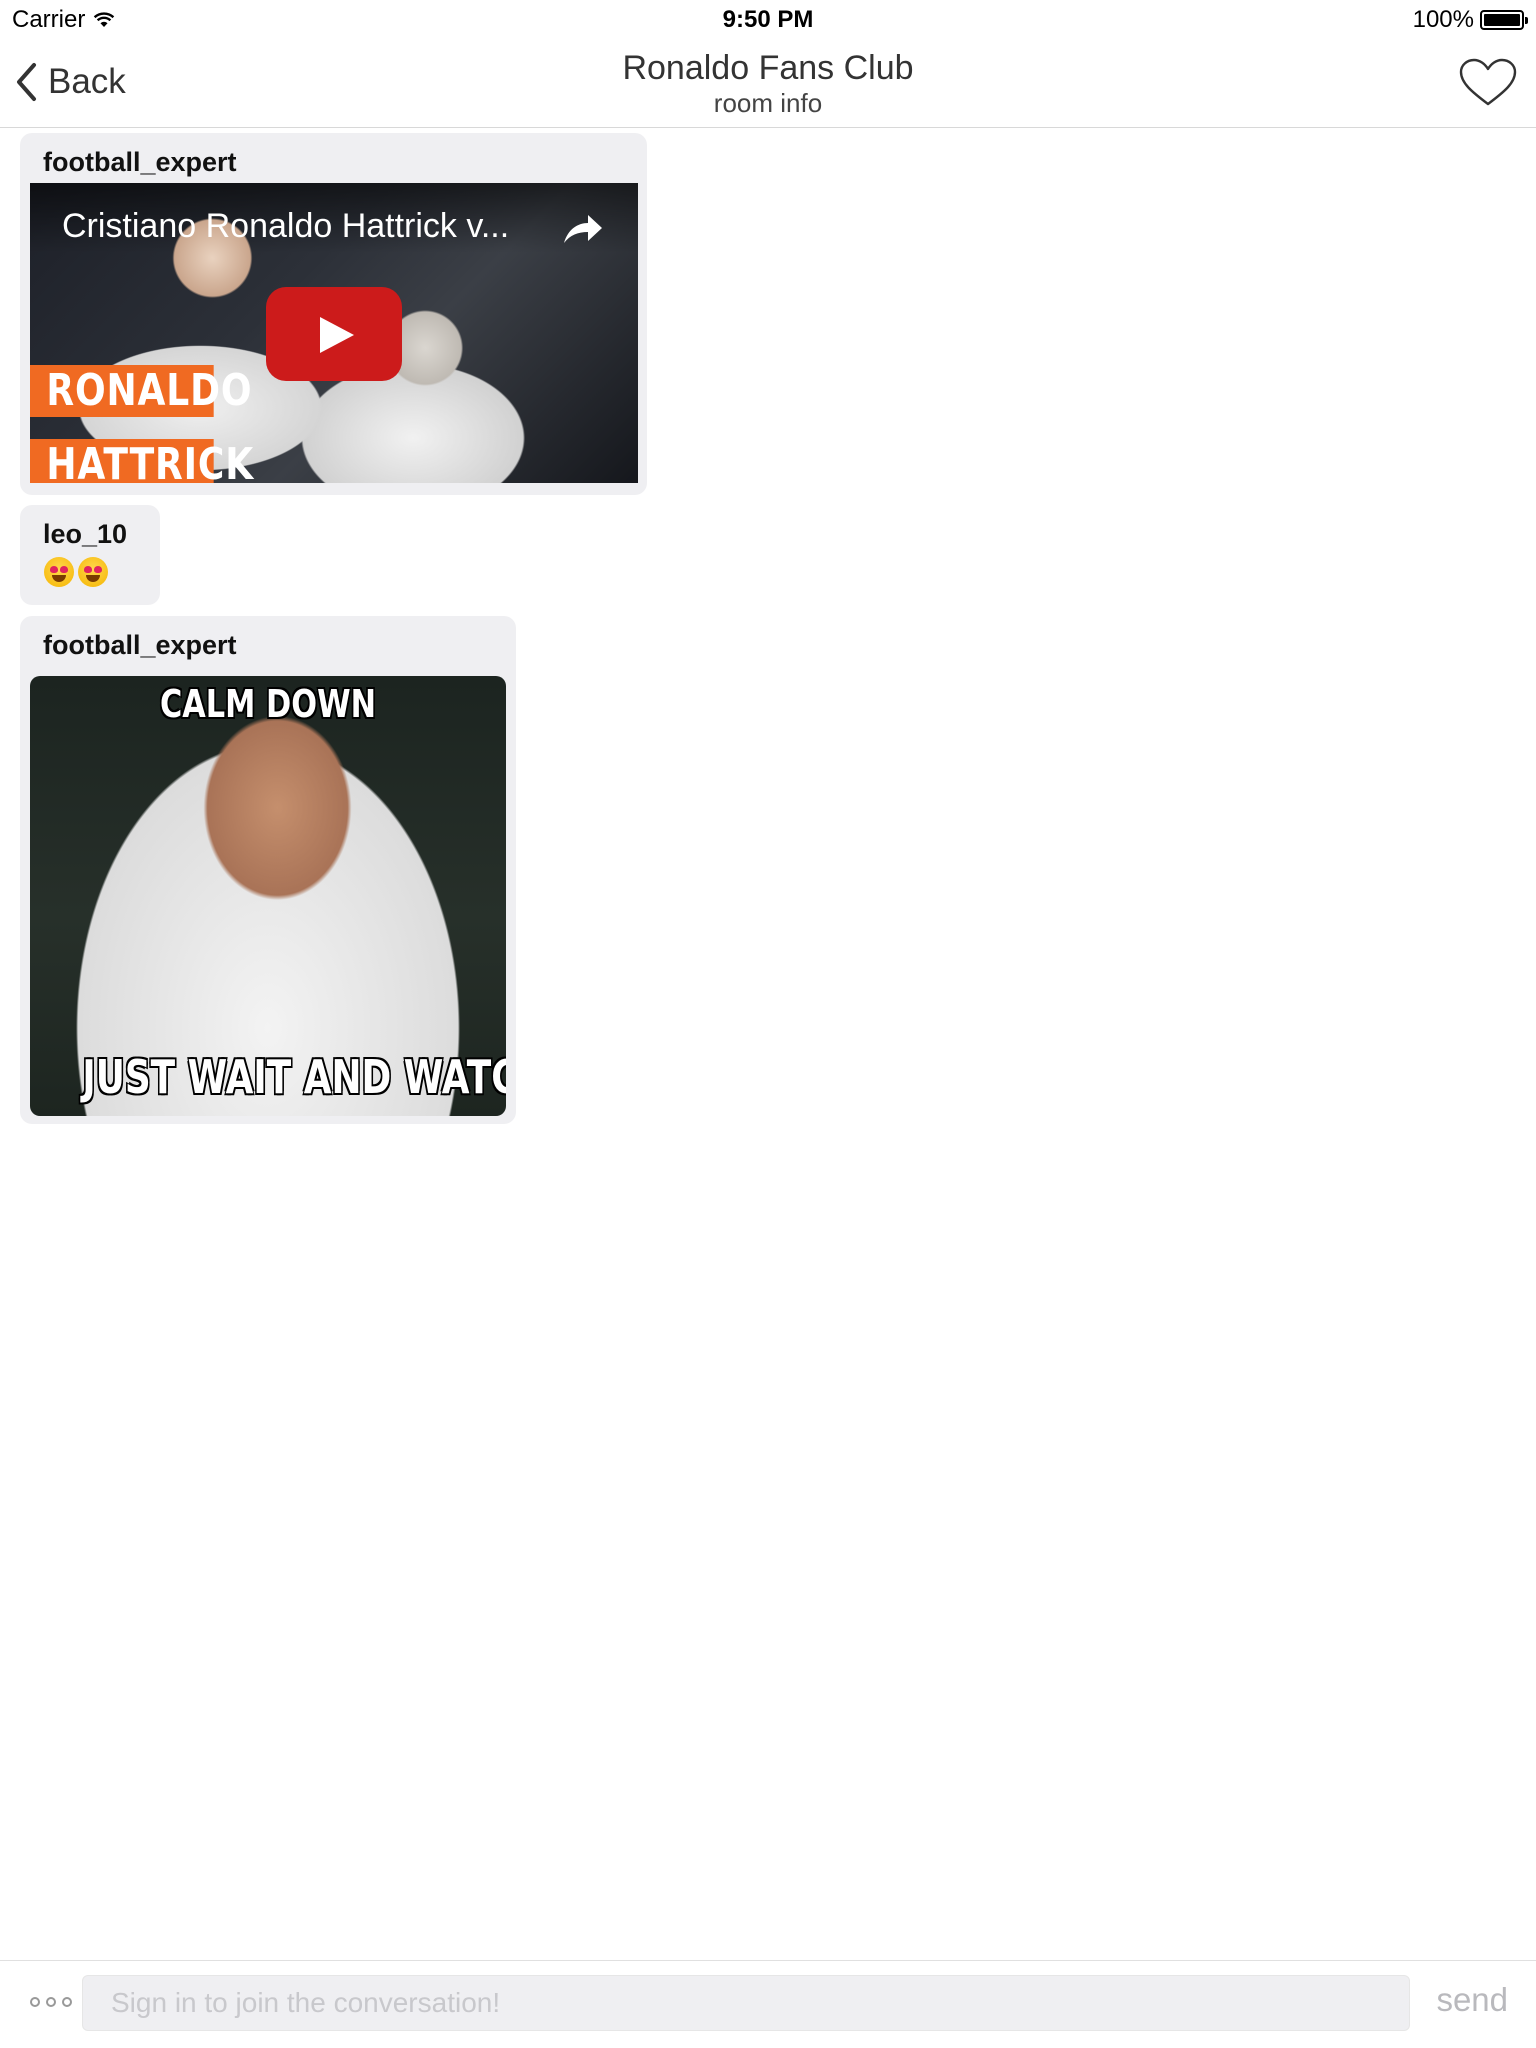  Describe the element at coordinates (768, 103) in the screenshot. I see `room-info-link: room info` at that location.